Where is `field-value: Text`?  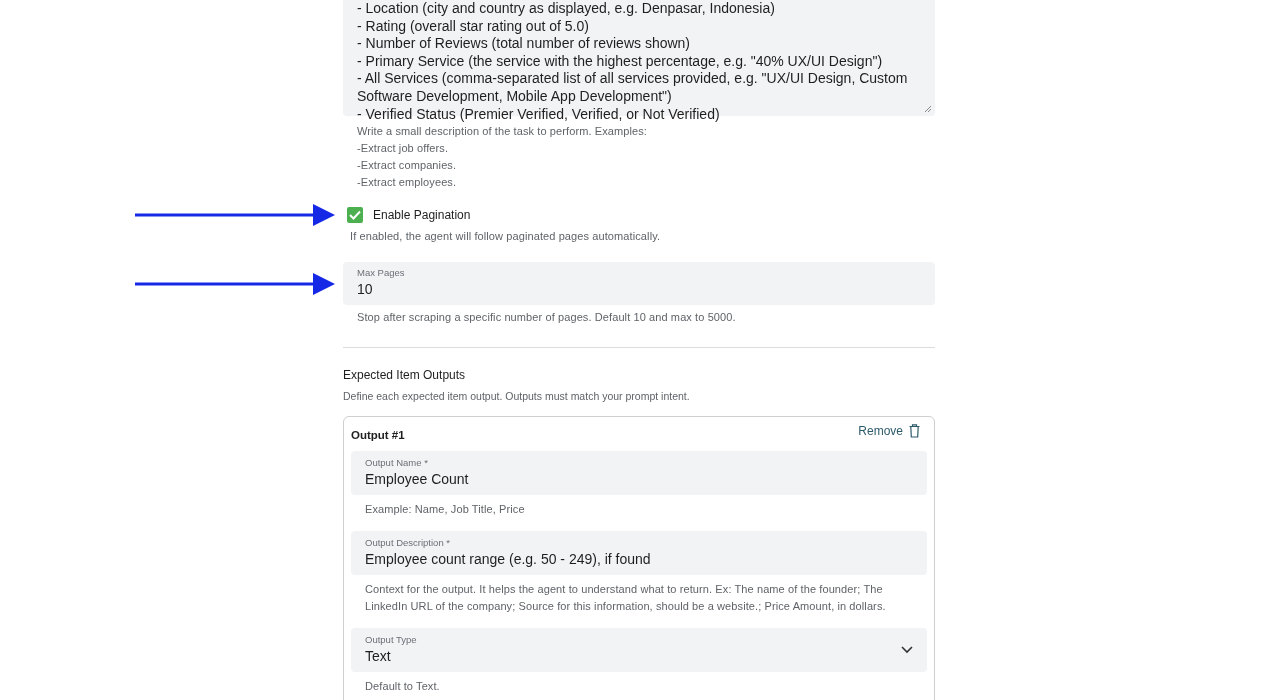
field-value: Text is located at coordinates (378, 656).